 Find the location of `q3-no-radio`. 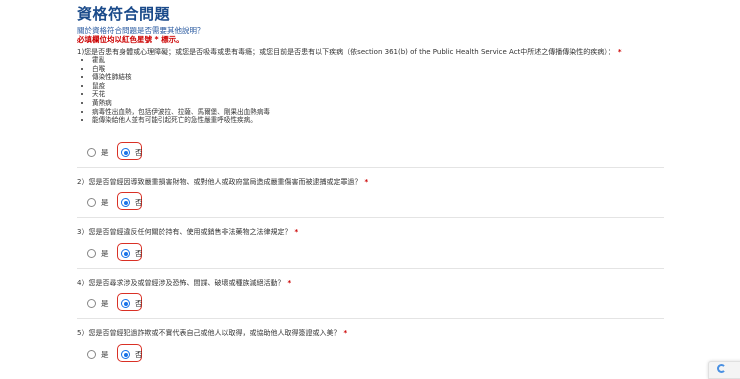

q3-no-radio is located at coordinates (125, 253).